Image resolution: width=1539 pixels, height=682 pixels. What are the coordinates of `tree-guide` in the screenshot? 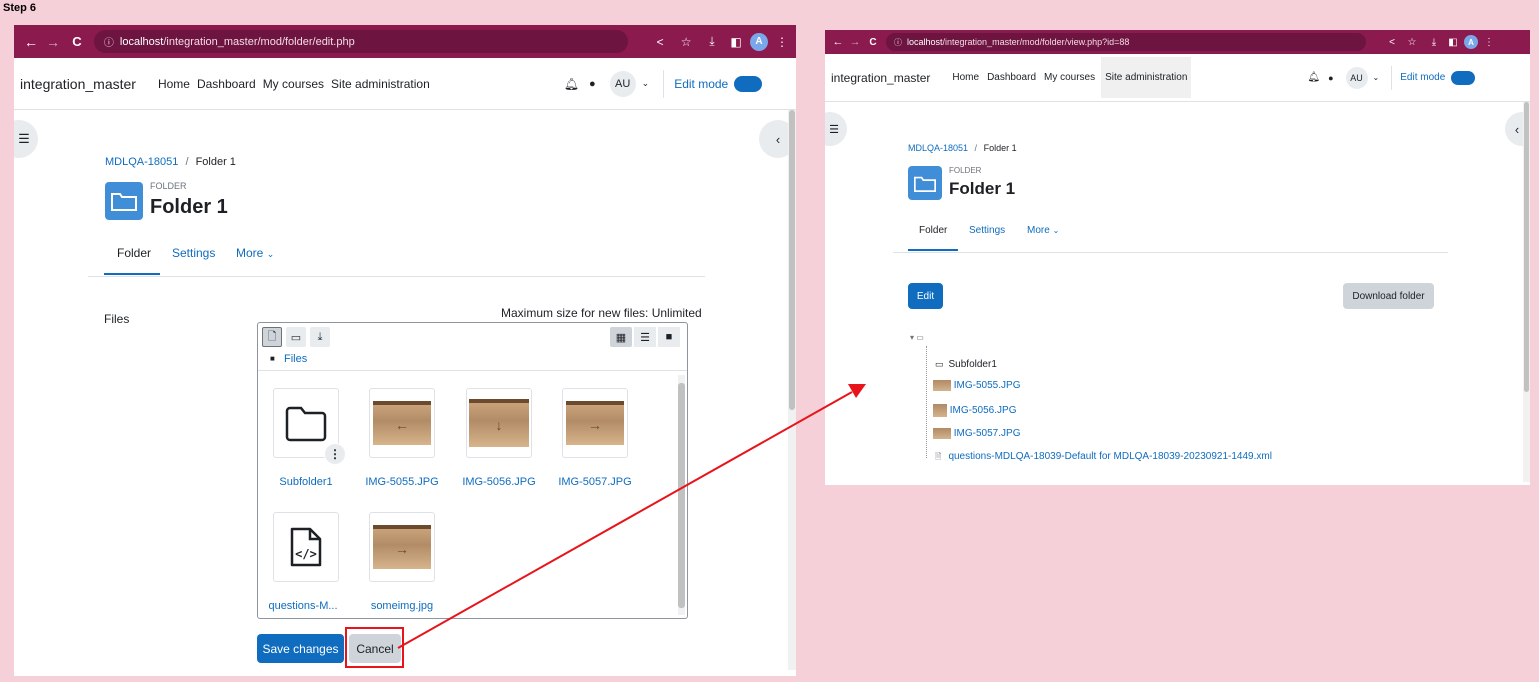 It's located at (926, 402).